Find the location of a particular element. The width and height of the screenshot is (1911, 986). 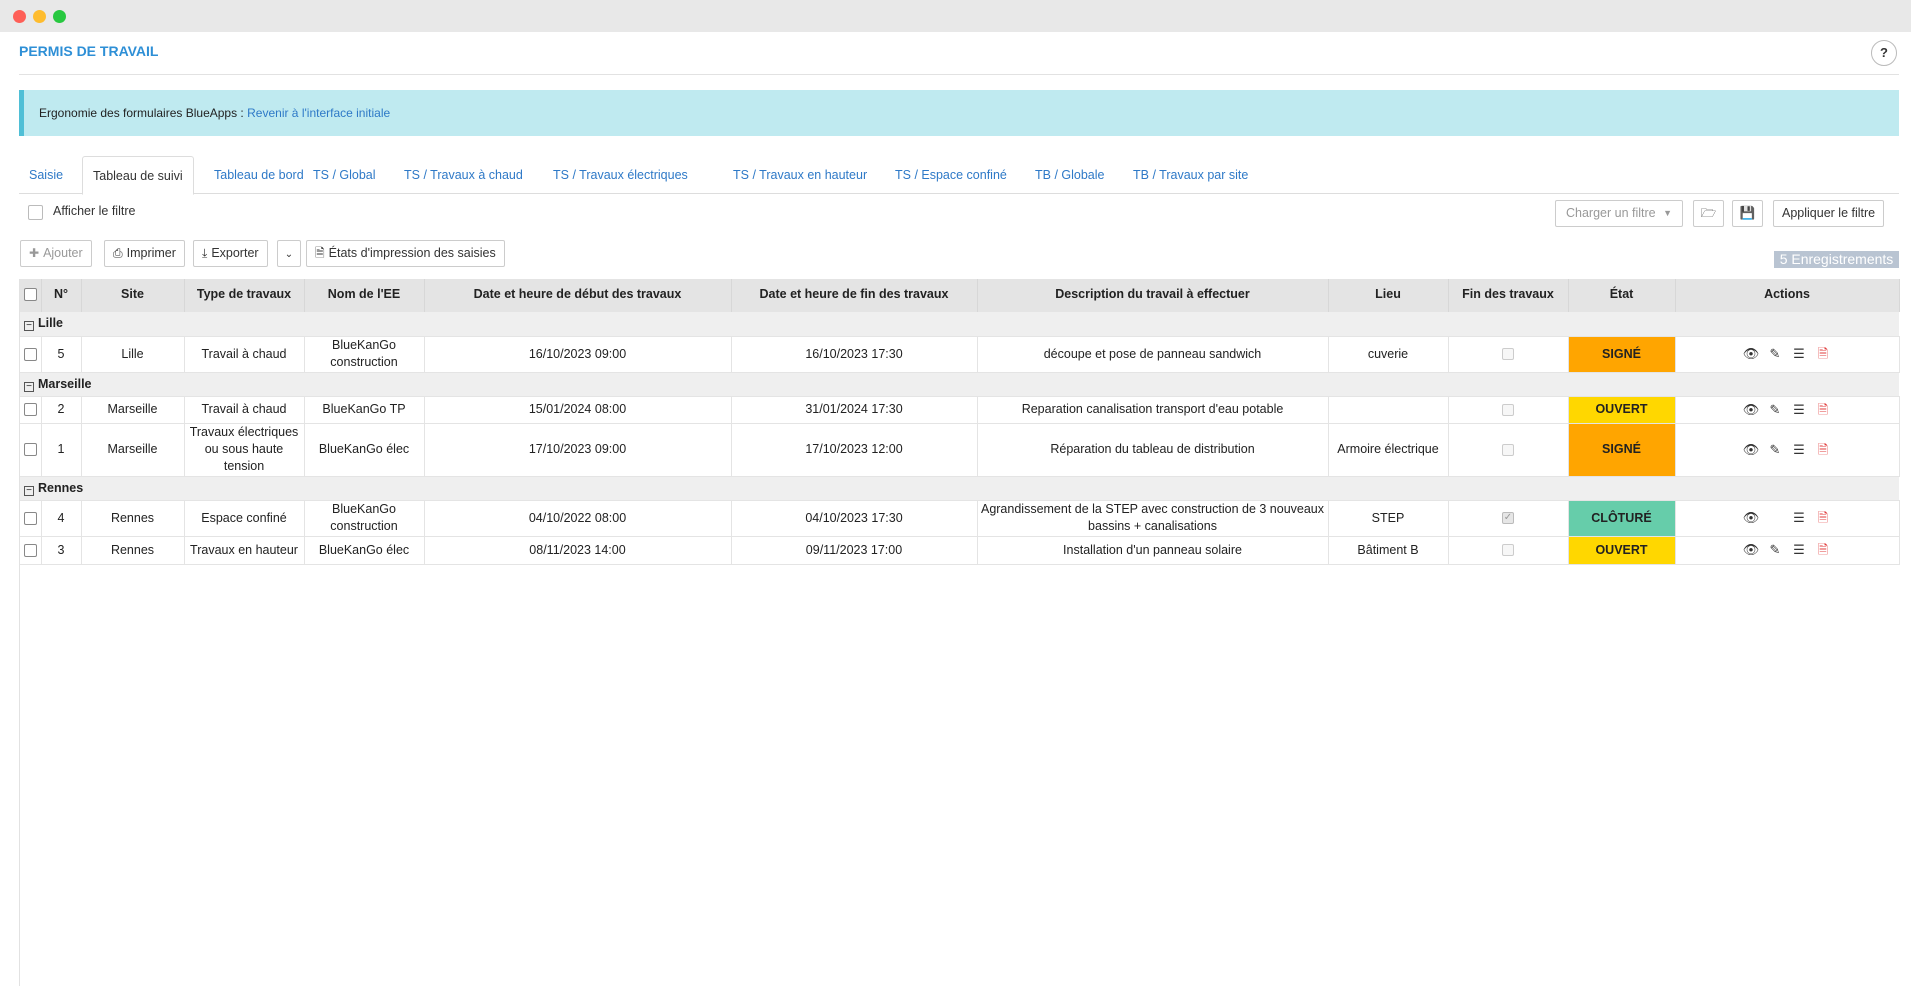

select-all-checkbox is located at coordinates (30, 295).